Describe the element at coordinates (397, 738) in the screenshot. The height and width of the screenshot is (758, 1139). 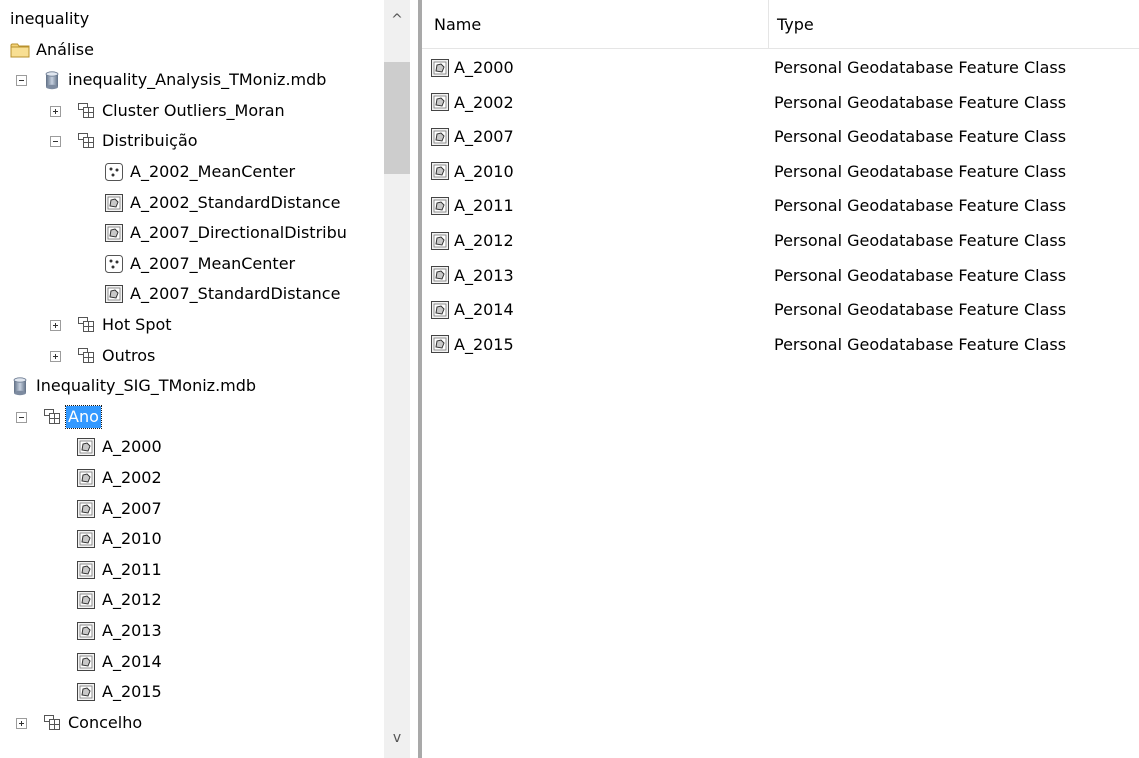
I see `scroll-down-icon: v` at that location.